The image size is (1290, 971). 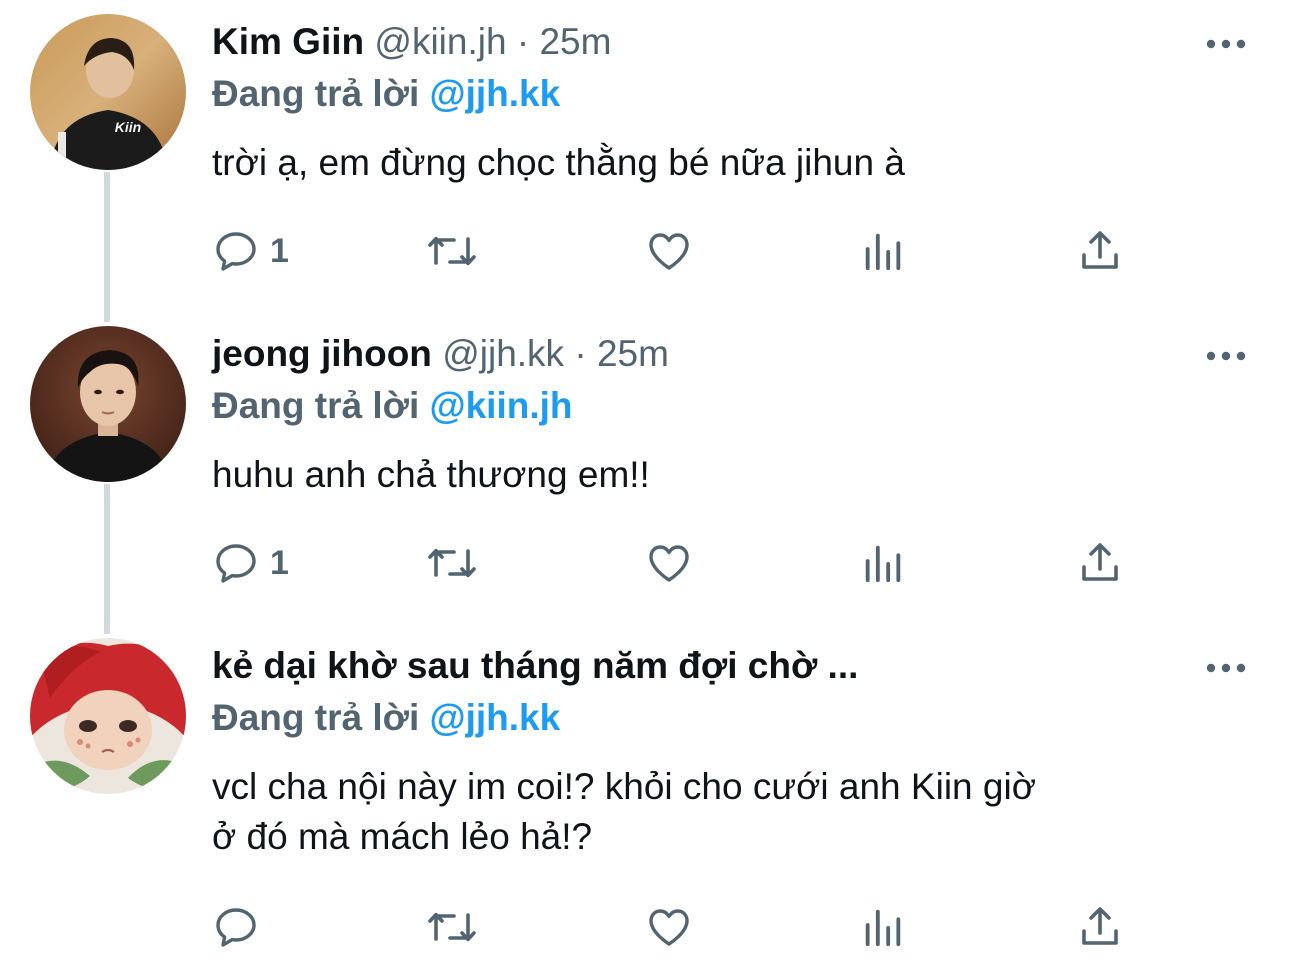 What do you see at coordinates (322, 353) in the screenshot?
I see `display-name: jeong jihoon` at bounding box center [322, 353].